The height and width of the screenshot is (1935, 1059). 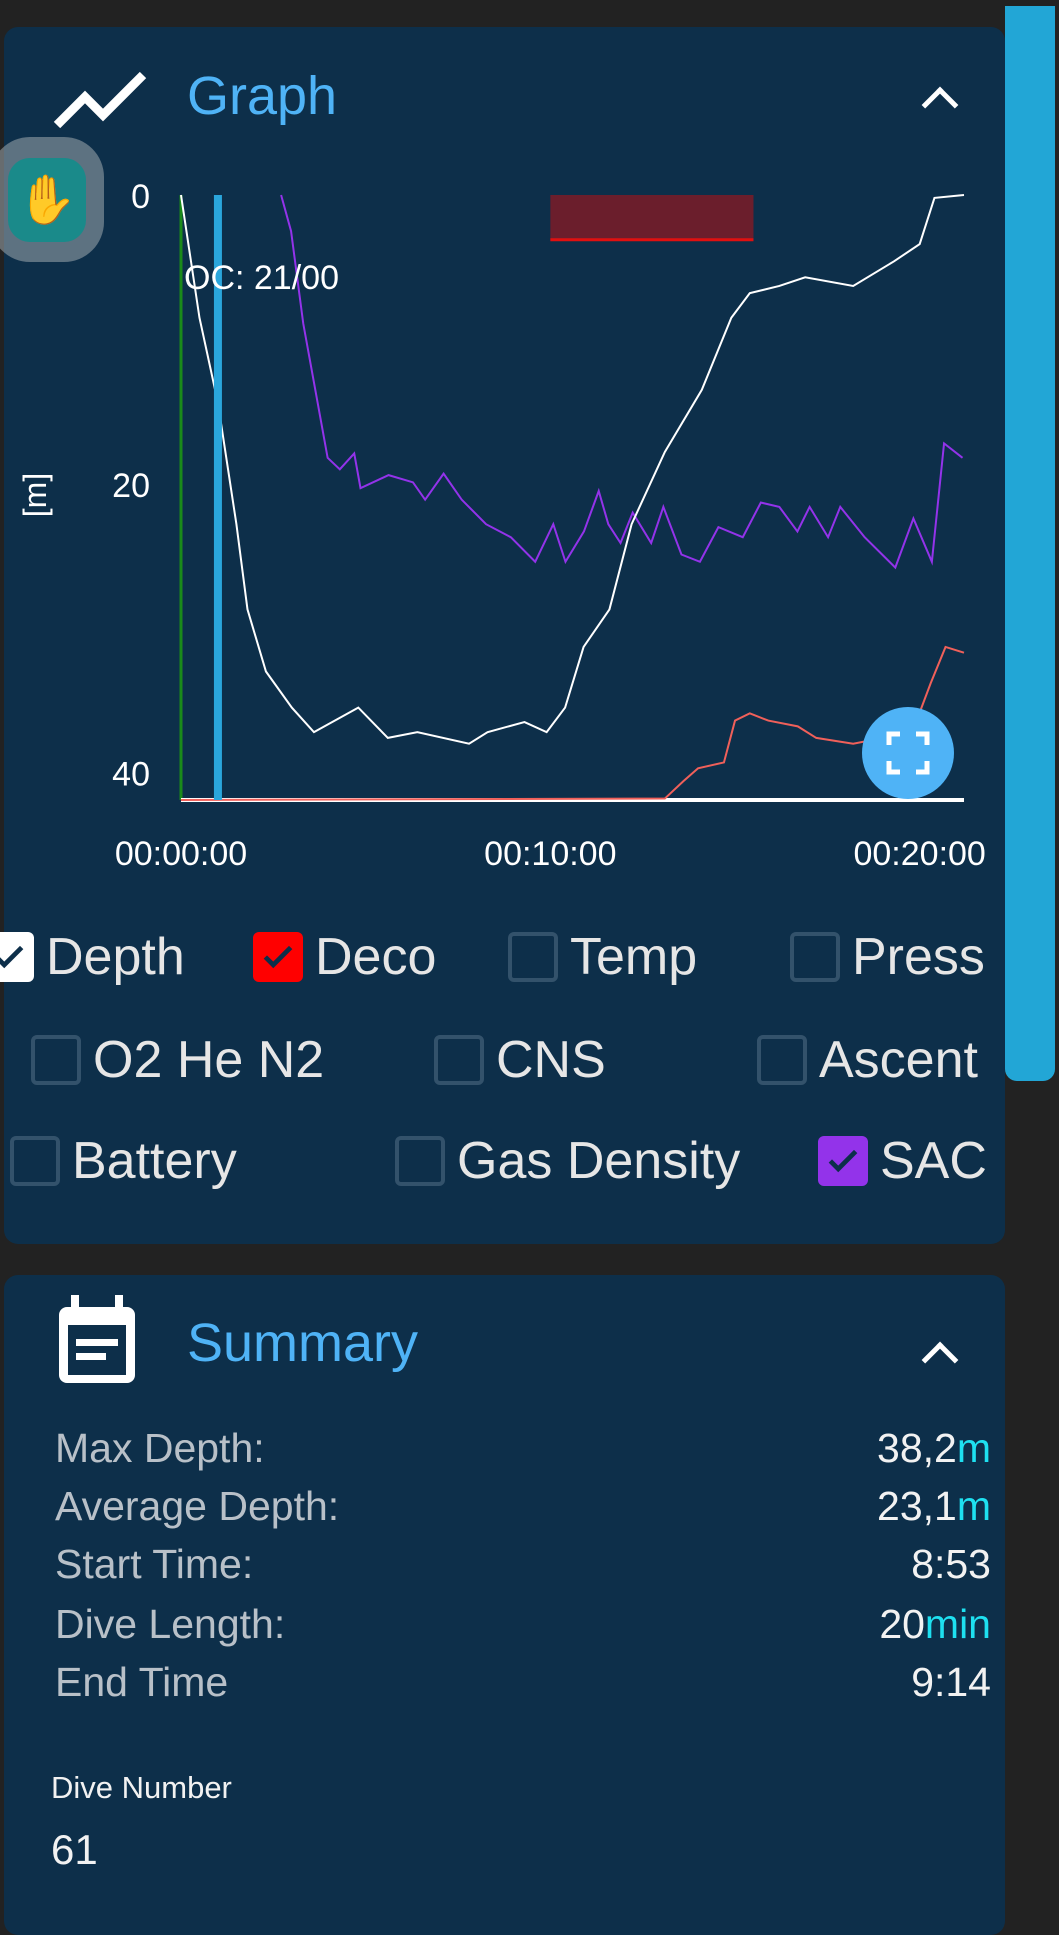 I want to click on checkbox-battery: Battery, so click(x=123, y=1161).